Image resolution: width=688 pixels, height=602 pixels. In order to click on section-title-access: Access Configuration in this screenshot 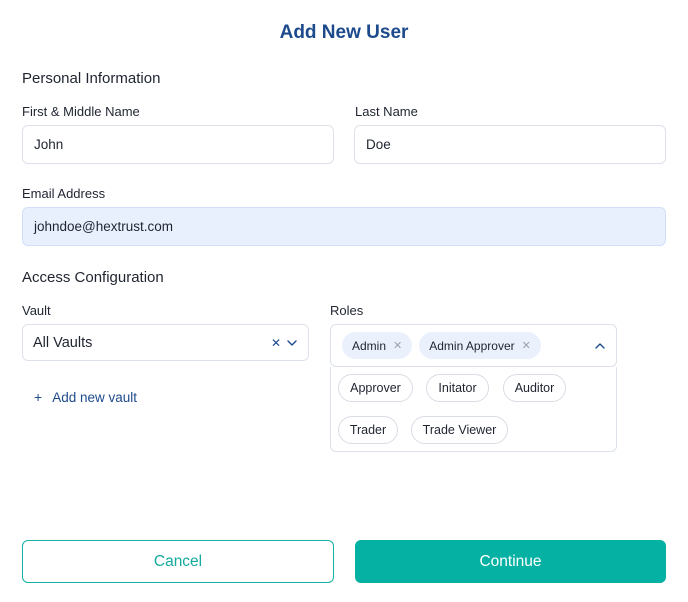, I will do `click(93, 277)`.